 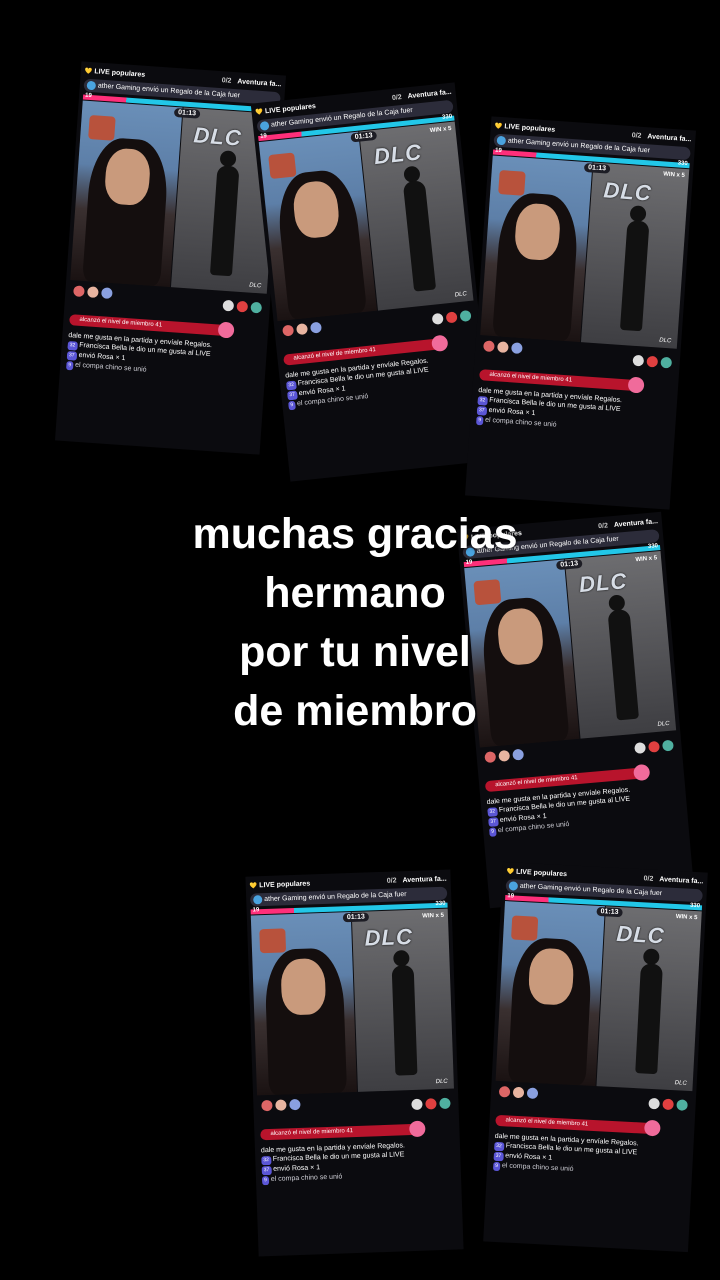 I want to click on right-score: 330, so click(x=440, y=904).